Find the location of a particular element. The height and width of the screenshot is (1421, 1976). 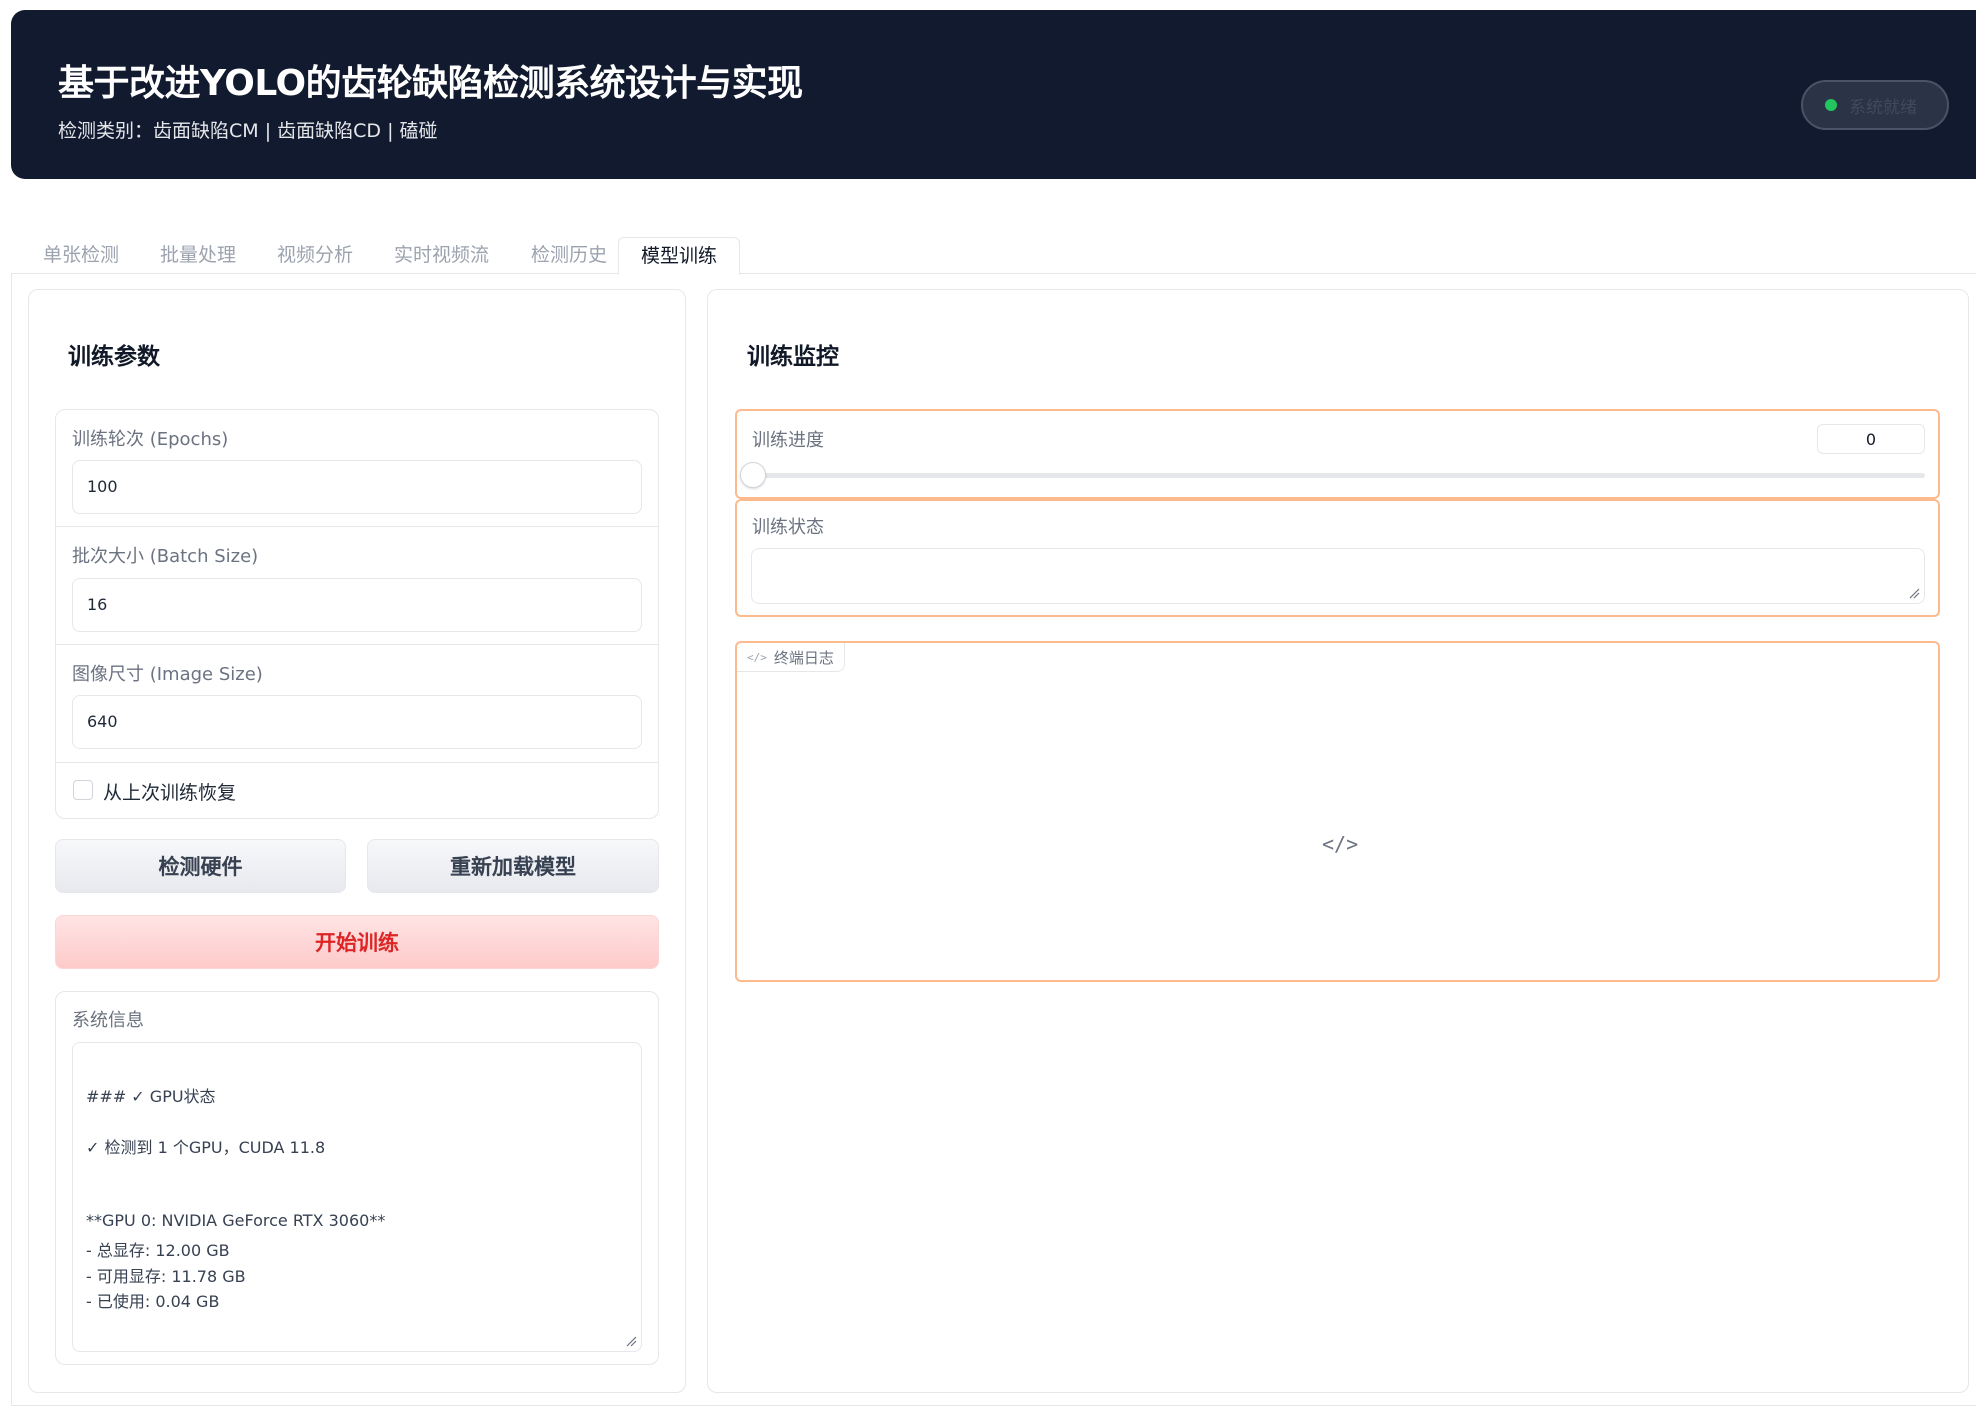

epochs-input: 100 is located at coordinates (357, 487).